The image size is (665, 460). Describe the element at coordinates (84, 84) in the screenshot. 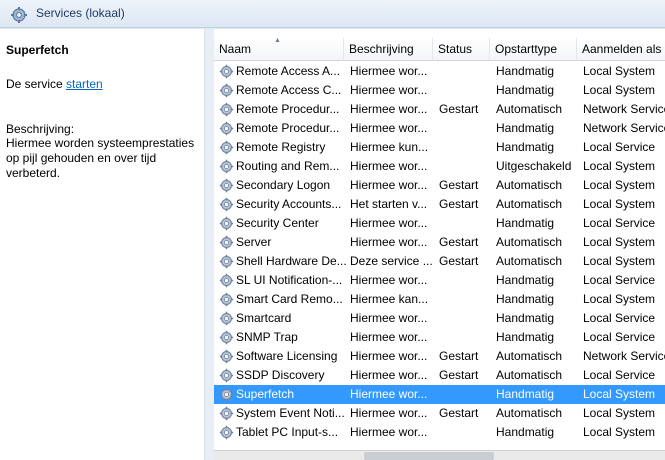

I see `start-service-link: starten` at that location.